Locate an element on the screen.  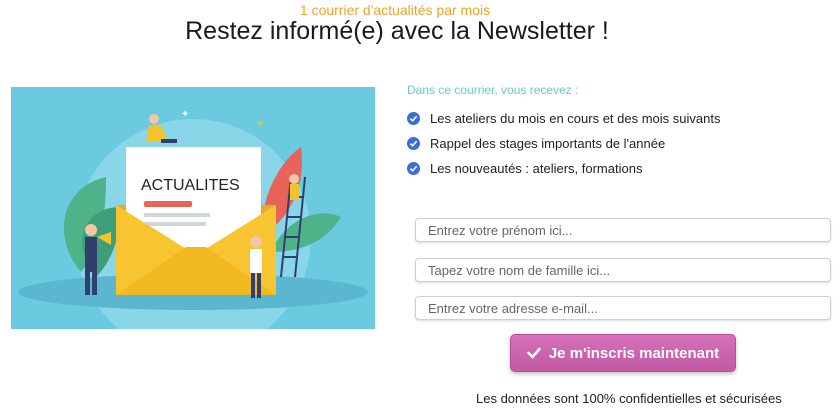
last-name-input is located at coordinates (623, 270).